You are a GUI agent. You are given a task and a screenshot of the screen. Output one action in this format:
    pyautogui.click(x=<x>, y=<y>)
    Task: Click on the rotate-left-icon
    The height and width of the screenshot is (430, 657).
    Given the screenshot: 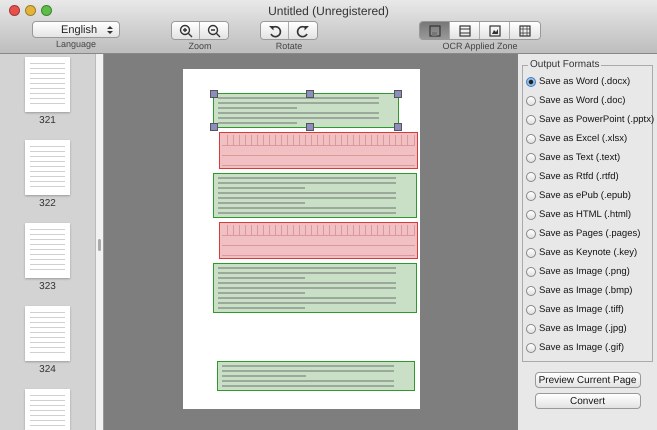 What is the action you would take?
    pyautogui.click(x=275, y=31)
    